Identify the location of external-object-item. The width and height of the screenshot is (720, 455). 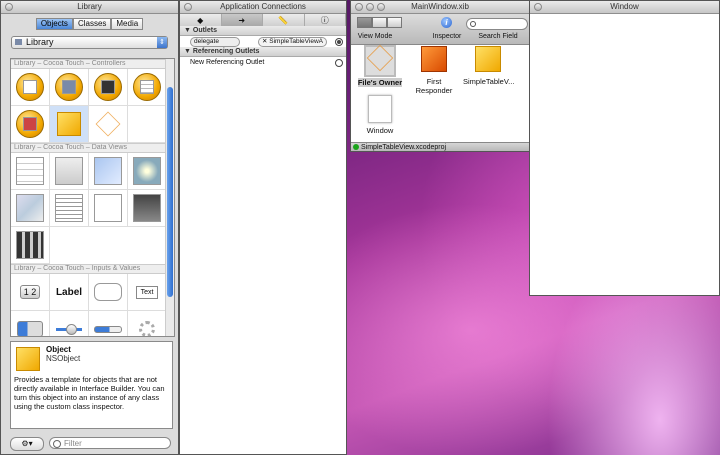
(108, 124).